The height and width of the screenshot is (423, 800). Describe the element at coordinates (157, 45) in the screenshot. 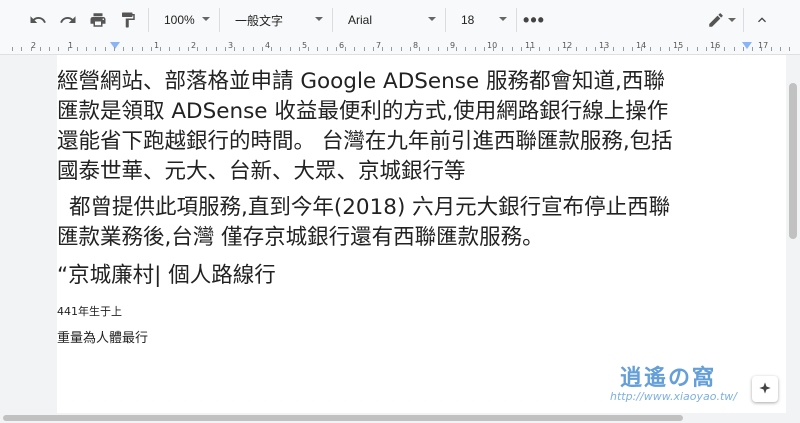

I see `ruler-number: 1` at that location.